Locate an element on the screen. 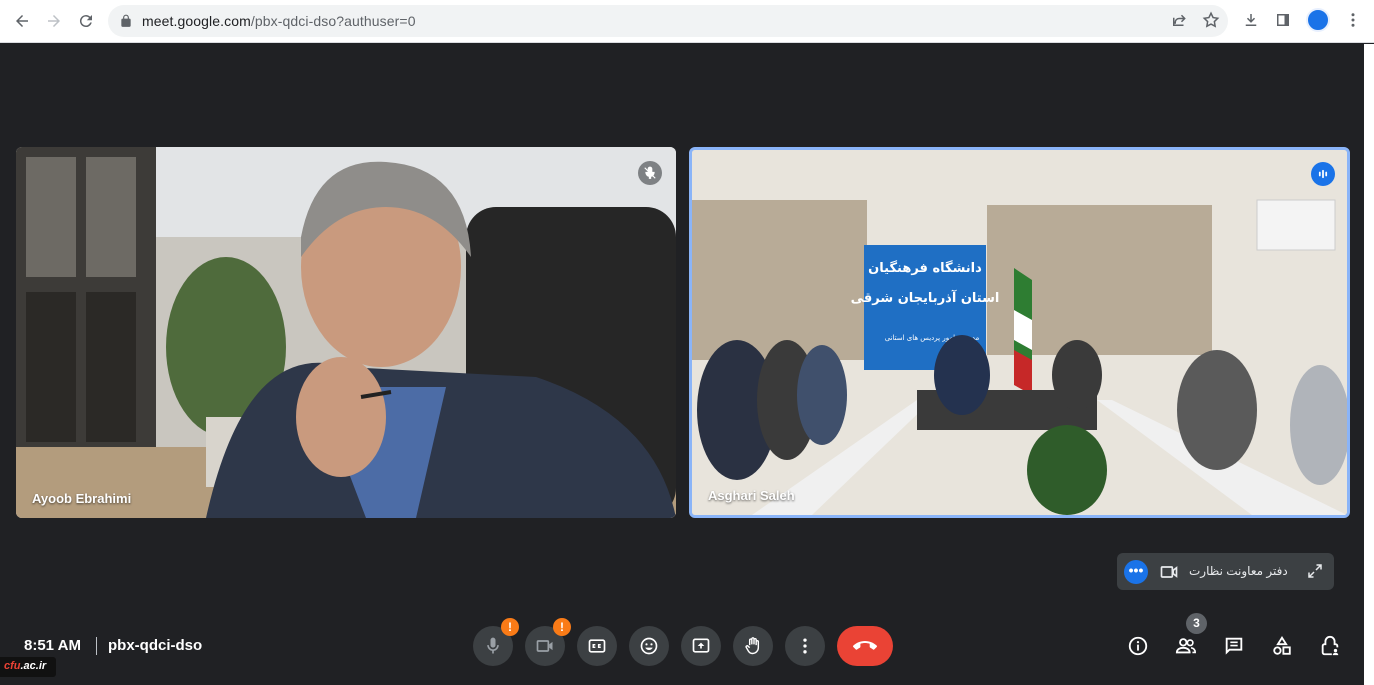 The width and height of the screenshot is (1374, 685). forward-button is located at coordinates (54, 21).